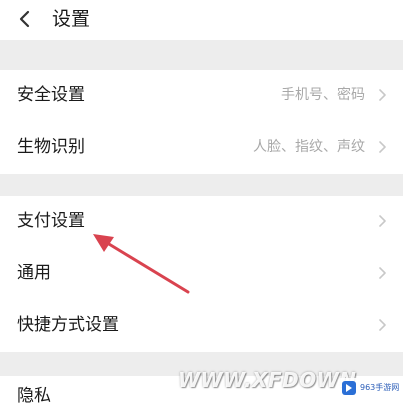  Describe the element at coordinates (323, 95) in the screenshot. I see `settings-item-value: 手机号、密码` at that location.